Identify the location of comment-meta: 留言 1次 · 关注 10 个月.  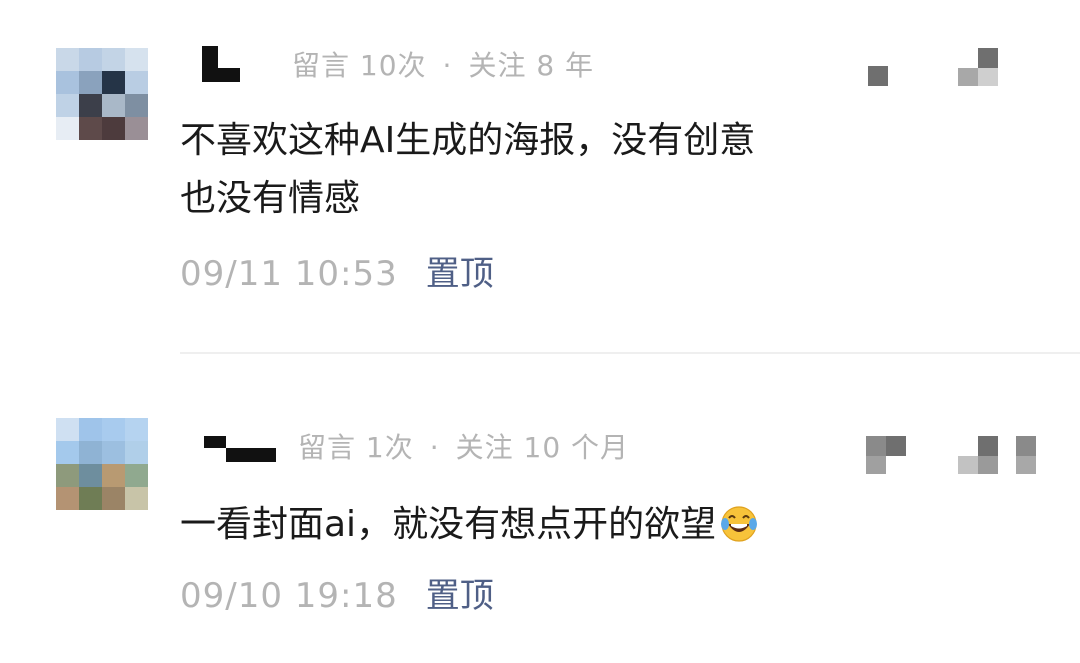
(463, 446).